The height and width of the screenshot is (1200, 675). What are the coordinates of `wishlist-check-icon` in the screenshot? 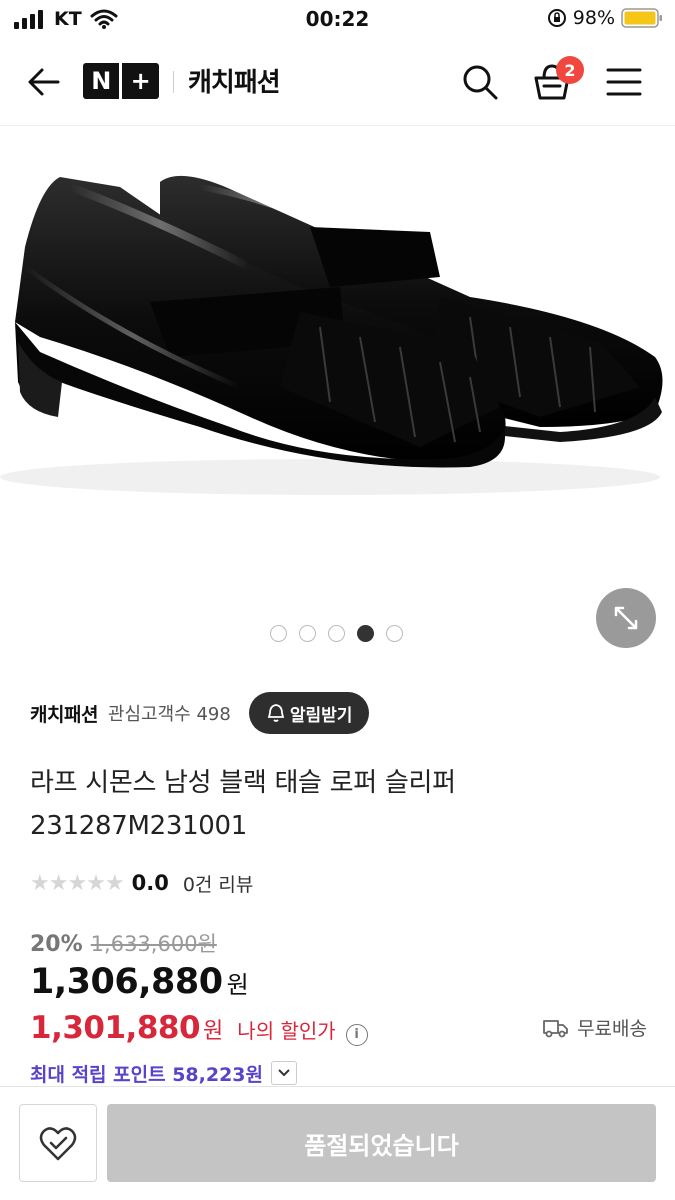 It's located at (58, 1144).